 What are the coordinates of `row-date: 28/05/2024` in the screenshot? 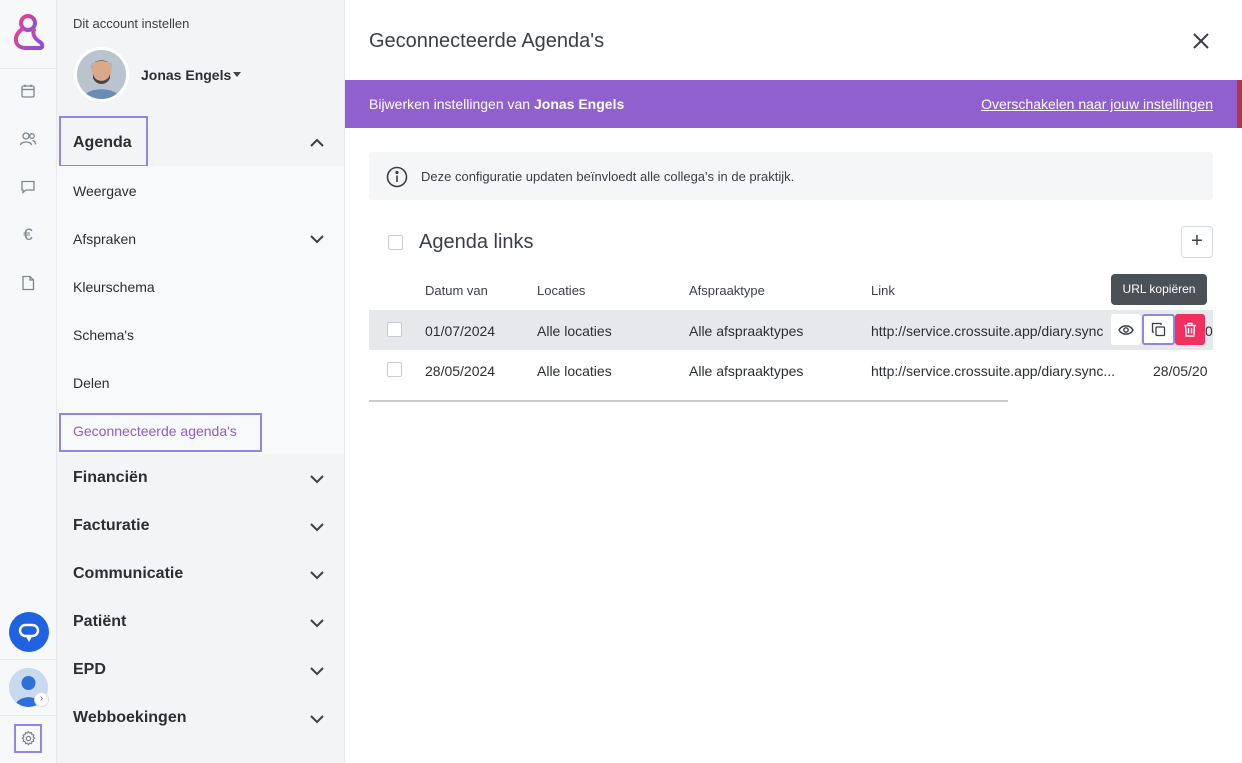 It's located at (460, 371).